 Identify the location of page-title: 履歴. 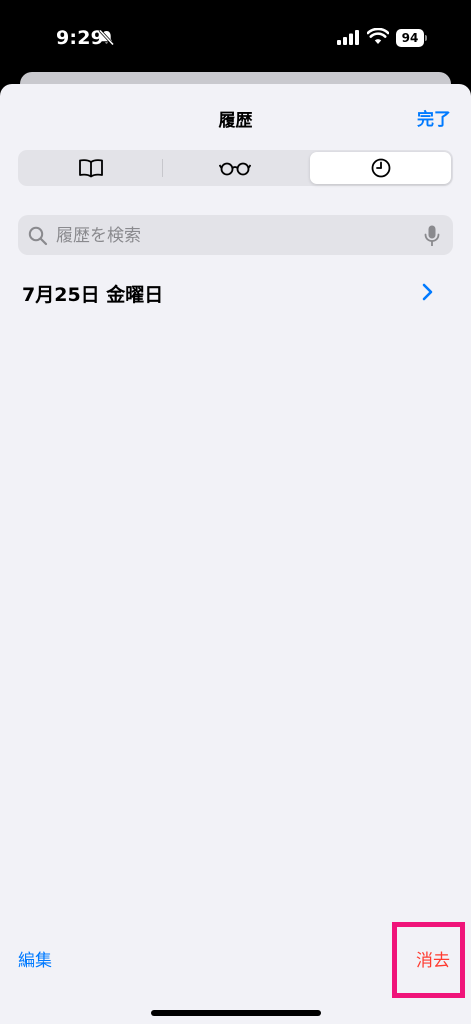
(235, 121).